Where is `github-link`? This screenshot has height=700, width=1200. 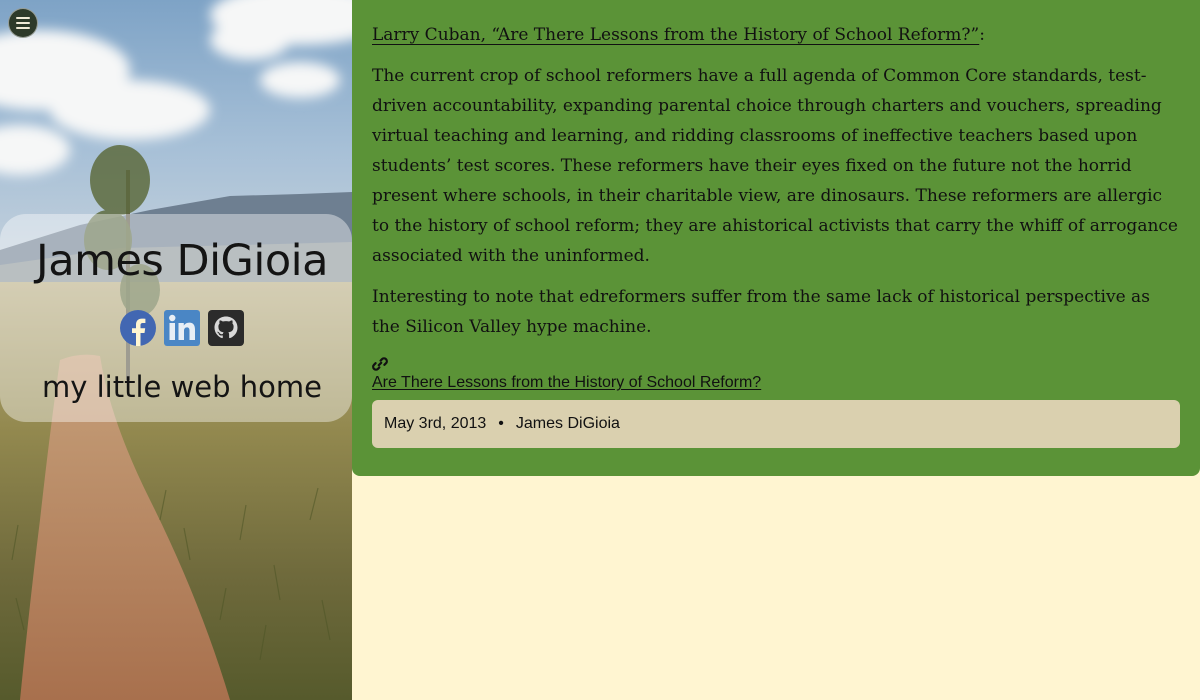 github-link is located at coordinates (226, 328).